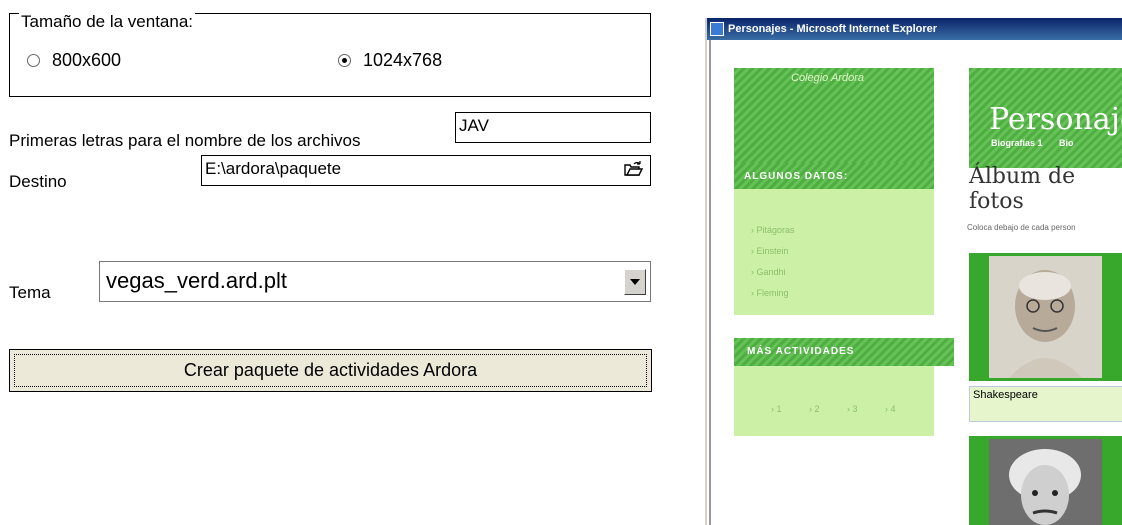 The width and height of the screenshot is (1122, 525). What do you see at coordinates (801, 351) in the screenshot?
I see `sidebar-title-2: MÁS ACTIVIDADES` at bounding box center [801, 351].